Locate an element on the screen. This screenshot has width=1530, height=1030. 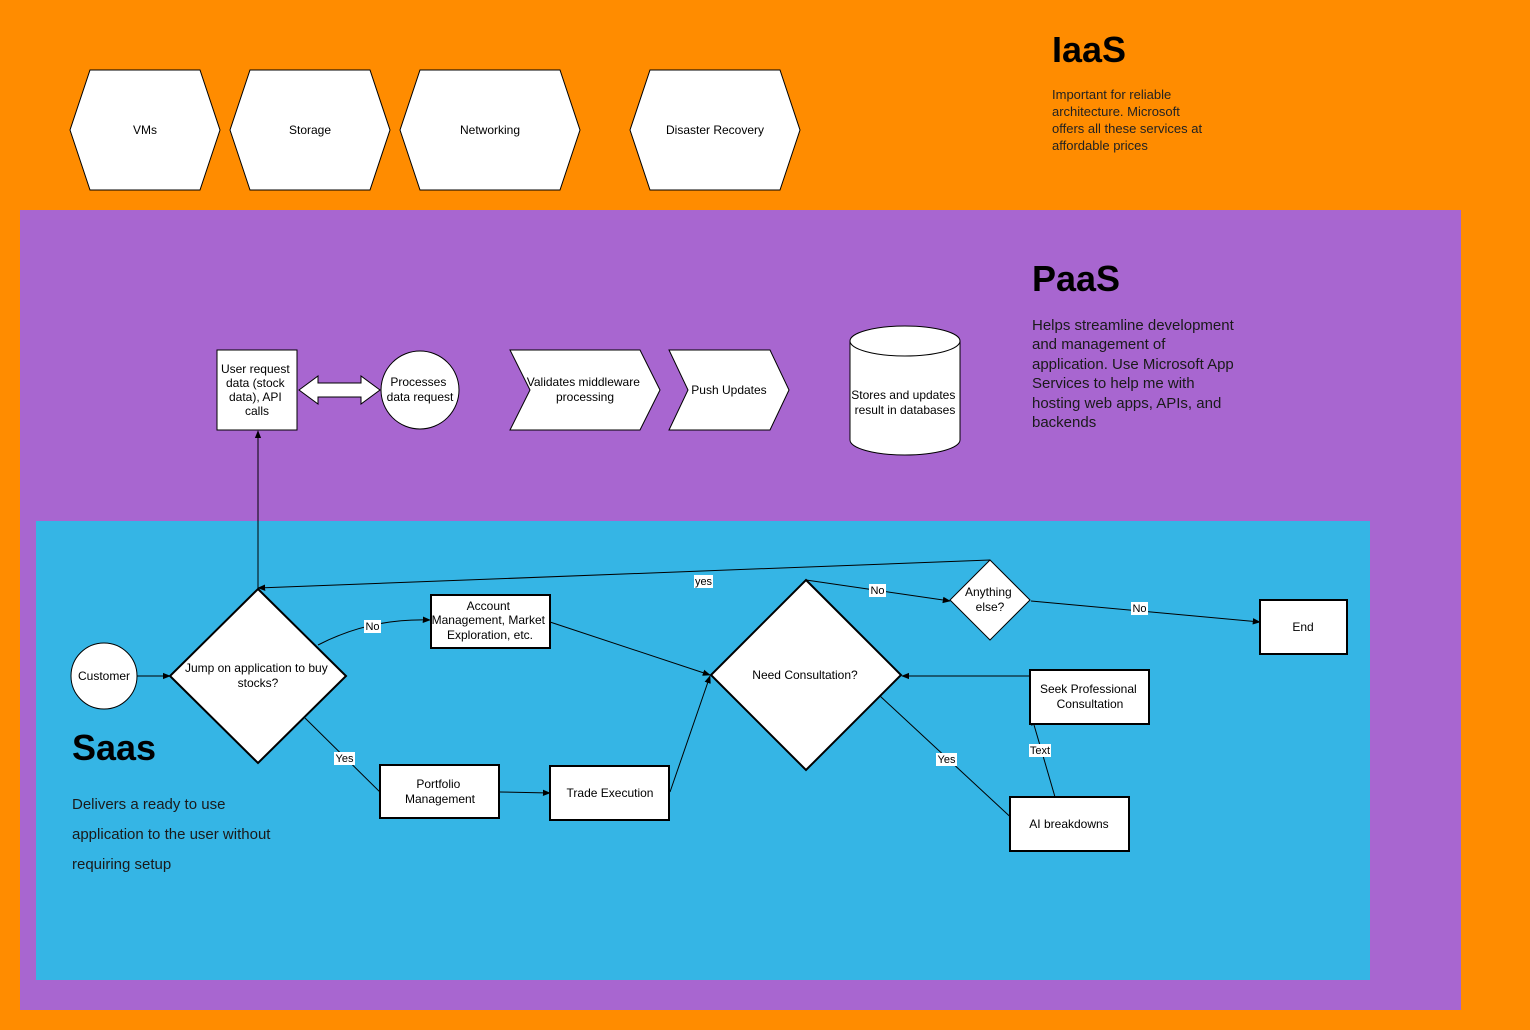
iaas-networking-node: Networking is located at coordinates (490, 130).